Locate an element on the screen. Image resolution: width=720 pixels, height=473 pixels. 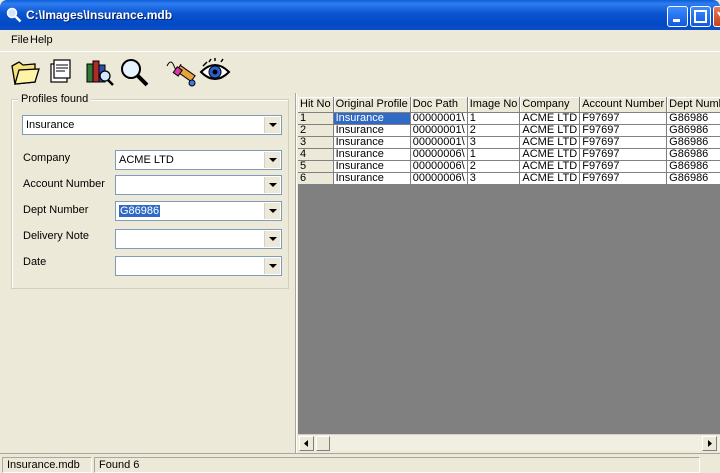
account-number-dropdown-button is located at coordinates (272, 185).